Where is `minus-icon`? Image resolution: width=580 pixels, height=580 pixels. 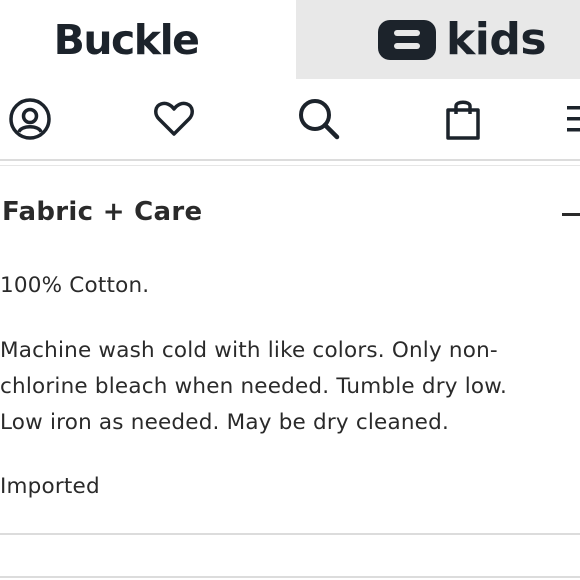 minus-icon is located at coordinates (571, 214).